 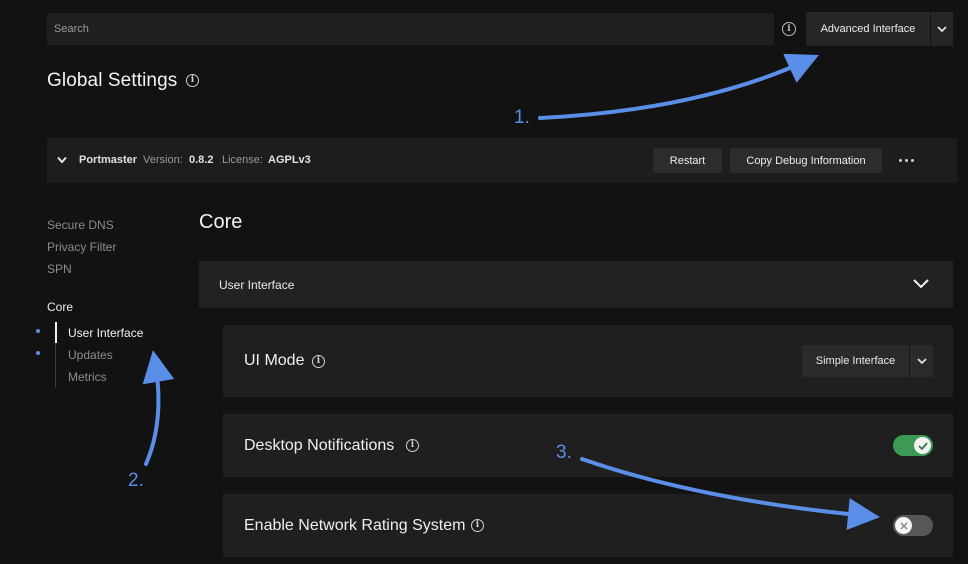 What do you see at coordinates (576, 284) in the screenshot?
I see `user-interface-group` at bounding box center [576, 284].